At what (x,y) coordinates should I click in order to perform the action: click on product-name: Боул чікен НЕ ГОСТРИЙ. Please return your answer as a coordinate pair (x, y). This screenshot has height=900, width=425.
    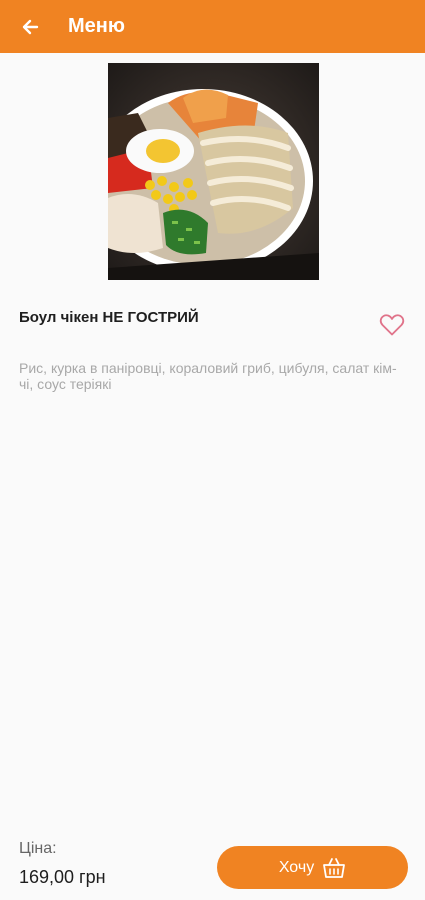
    Looking at the image, I should click on (109, 317).